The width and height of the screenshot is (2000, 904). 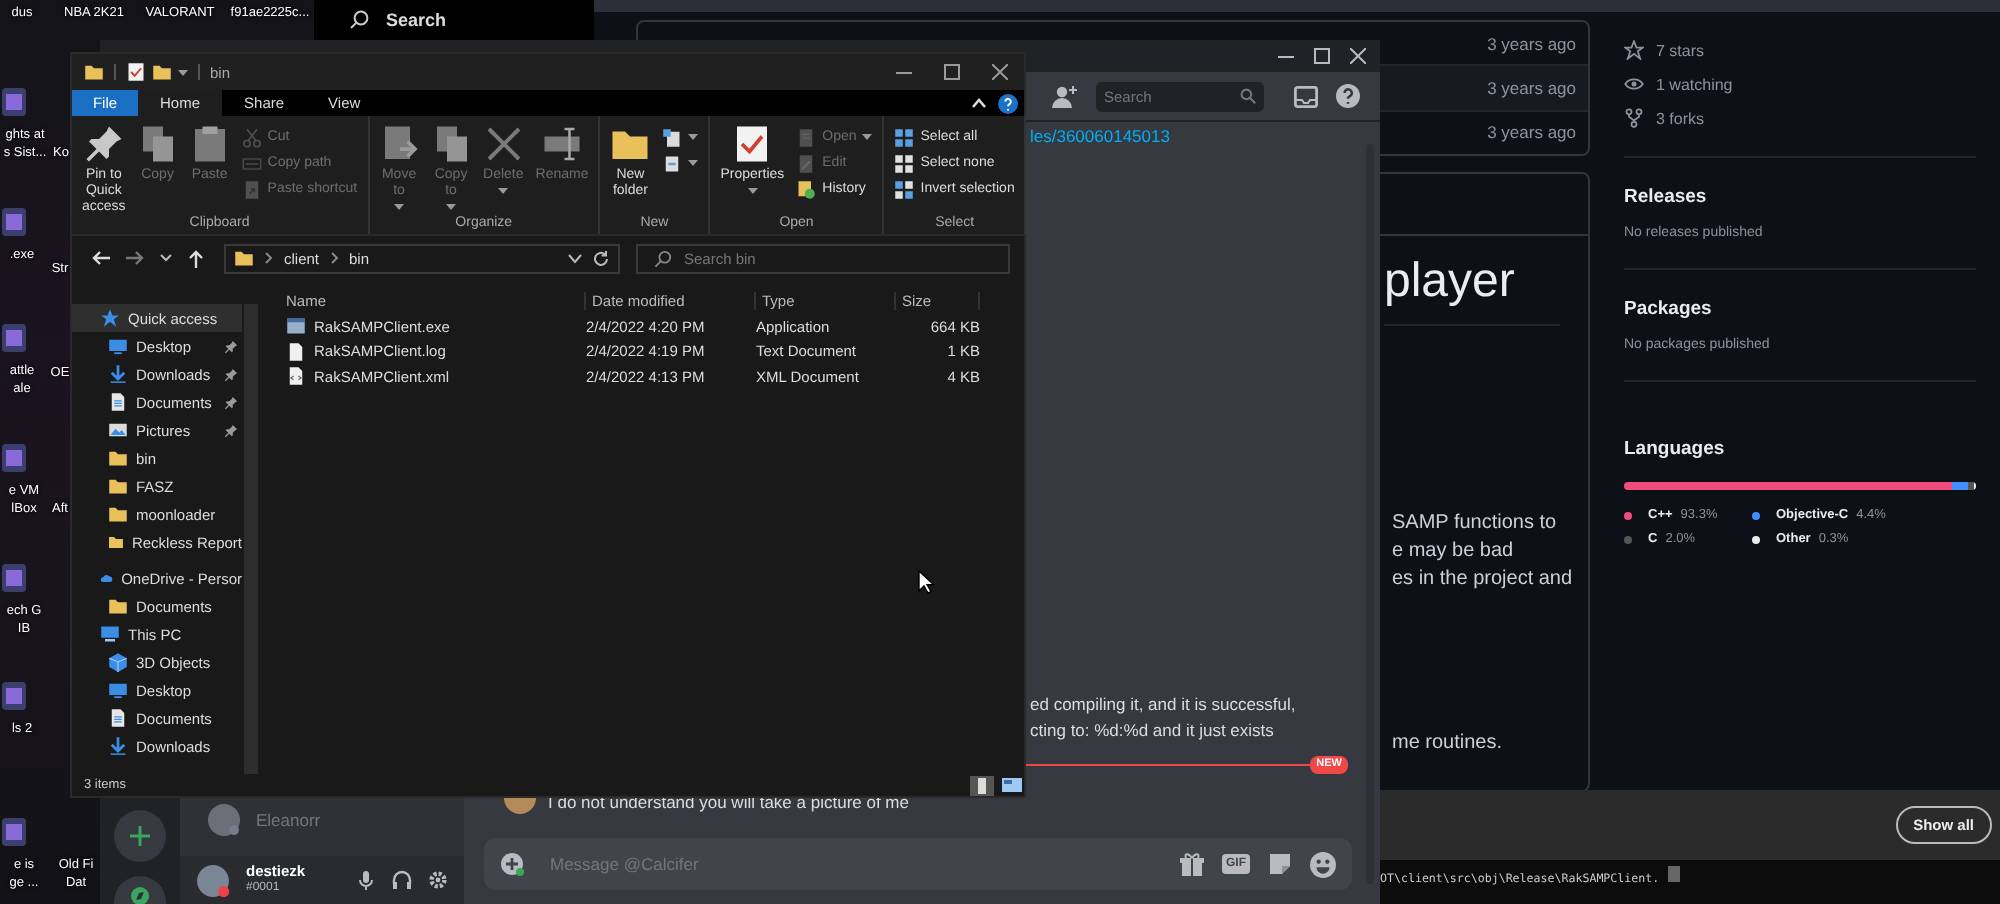 I want to click on repo-stat: 7 stars, so click(x=1680, y=50).